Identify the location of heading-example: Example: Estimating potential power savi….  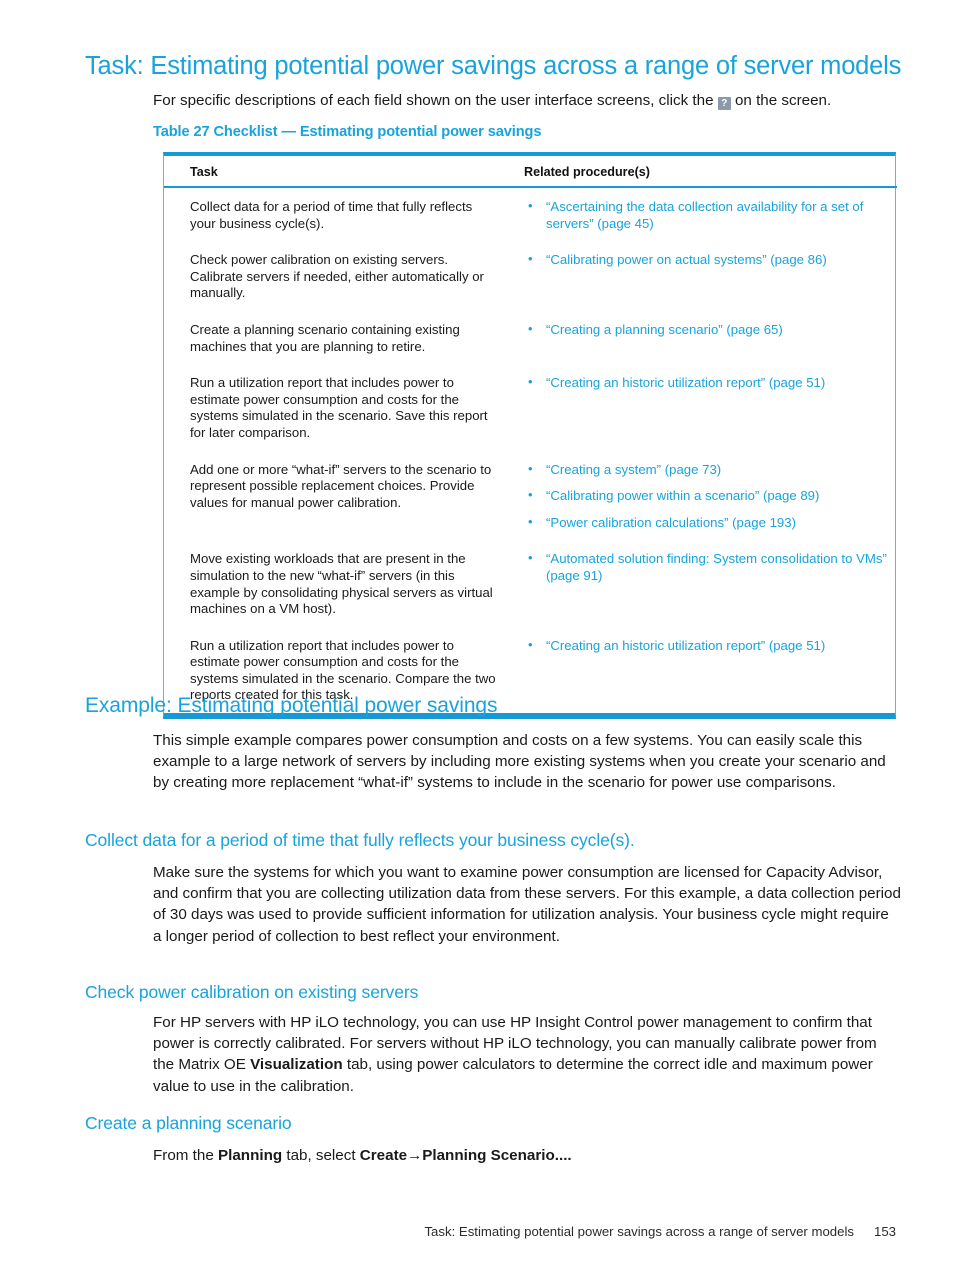
(291, 705).